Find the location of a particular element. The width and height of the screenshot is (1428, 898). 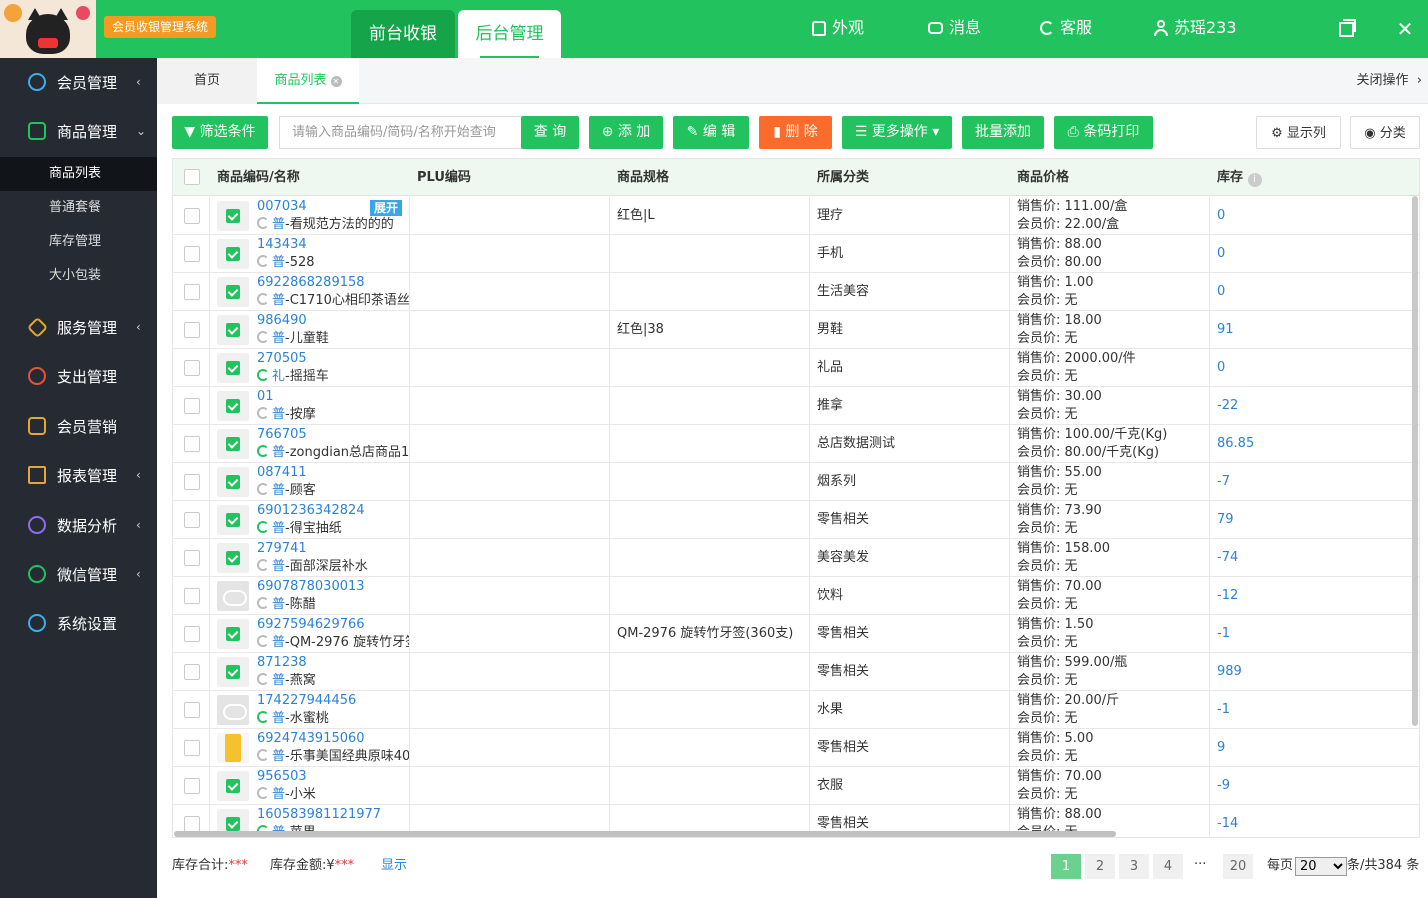

product-code: 087411 is located at coordinates (282, 472).